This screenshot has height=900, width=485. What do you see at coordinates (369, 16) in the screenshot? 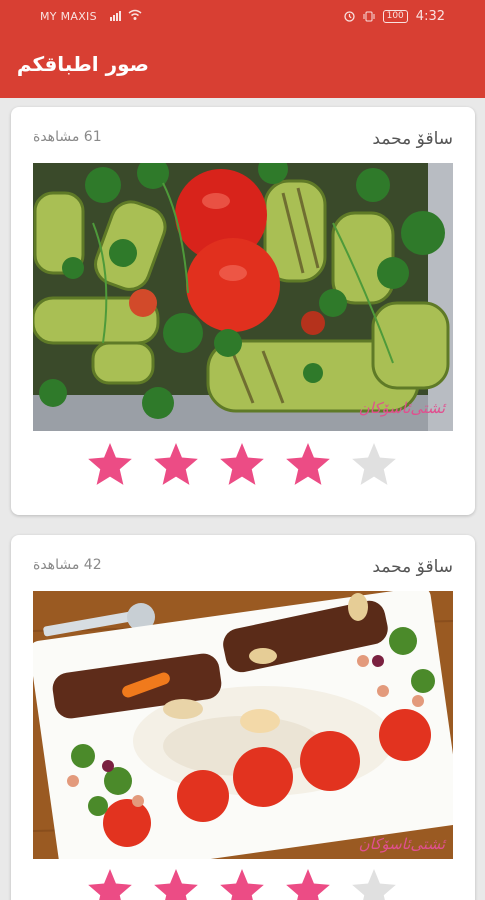
I see `vibrate-icon` at bounding box center [369, 16].